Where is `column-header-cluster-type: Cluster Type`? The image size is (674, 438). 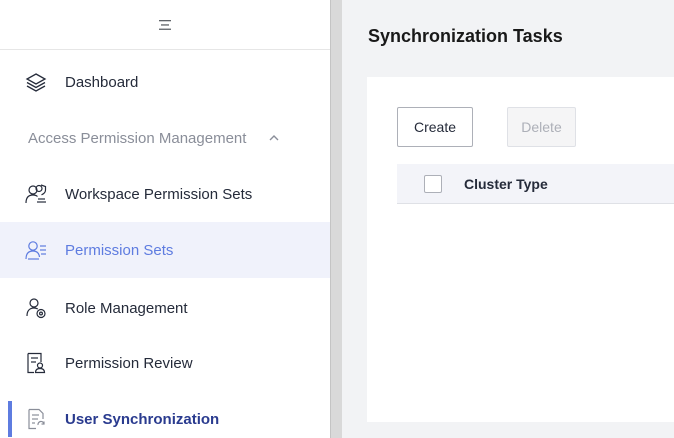
column-header-cluster-type: Cluster Type is located at coordinates (506, 184).